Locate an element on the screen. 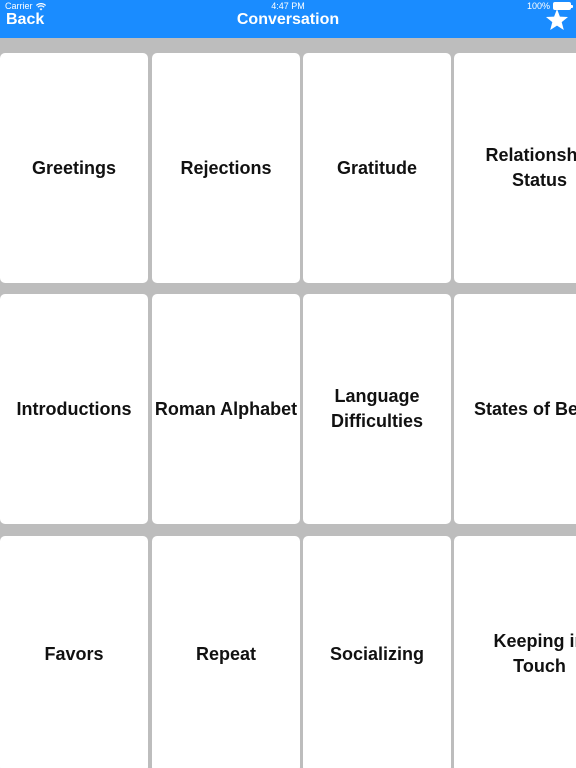  category-tile: States of Being is located at coordinates (515, 409).